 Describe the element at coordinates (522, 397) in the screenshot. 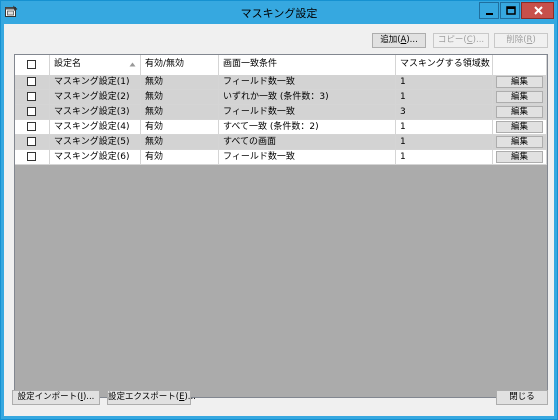

I see `close-button: 閉じる` at that location.